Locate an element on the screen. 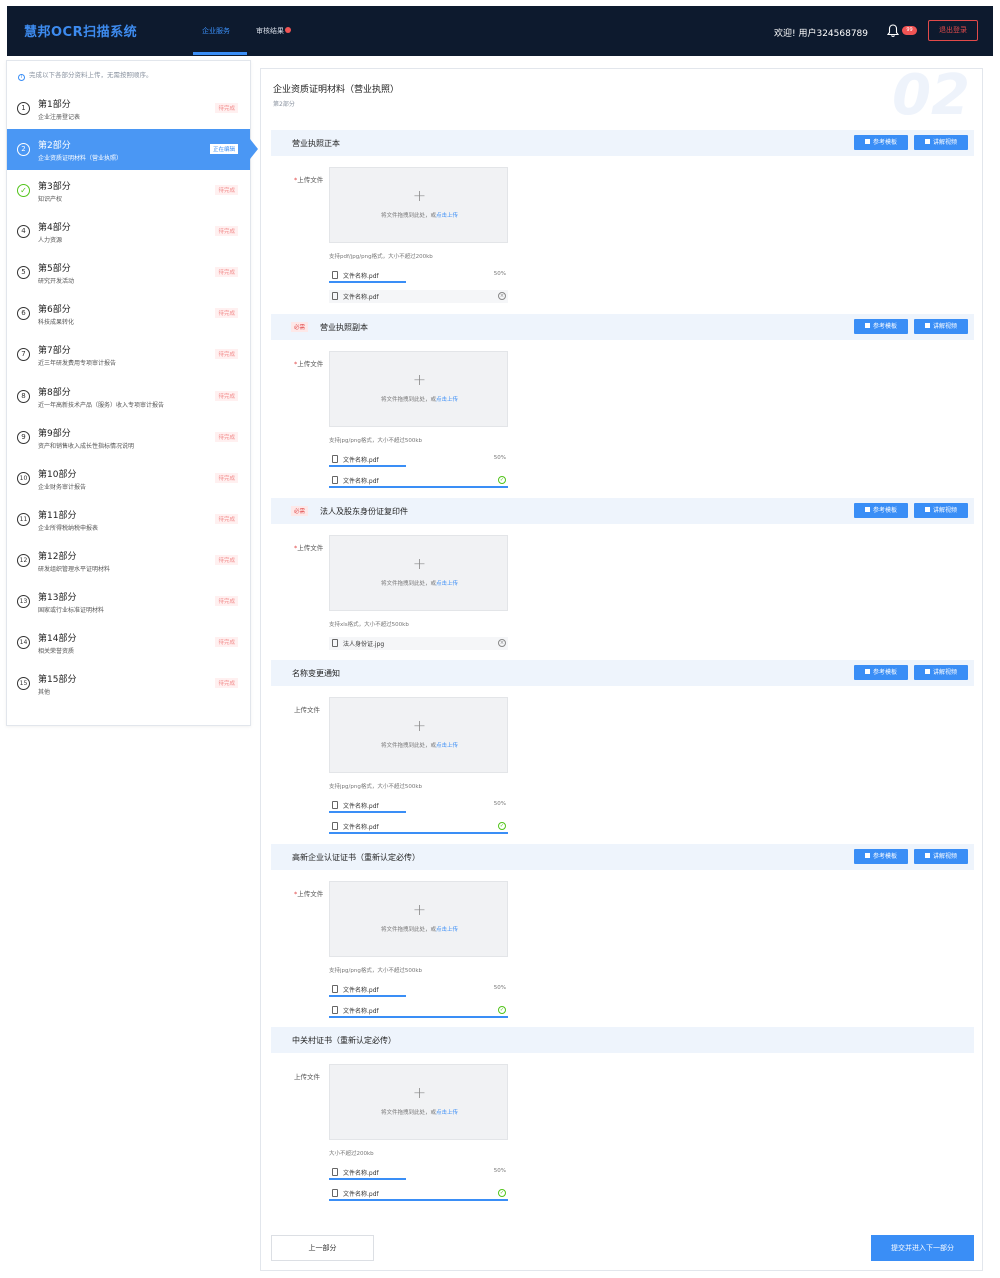 This screenshot has height=1278, width=1000. step-item-11: 11 第11部分 企业所得税纳税申报表 待完成 is located at coordinates (128, 519).